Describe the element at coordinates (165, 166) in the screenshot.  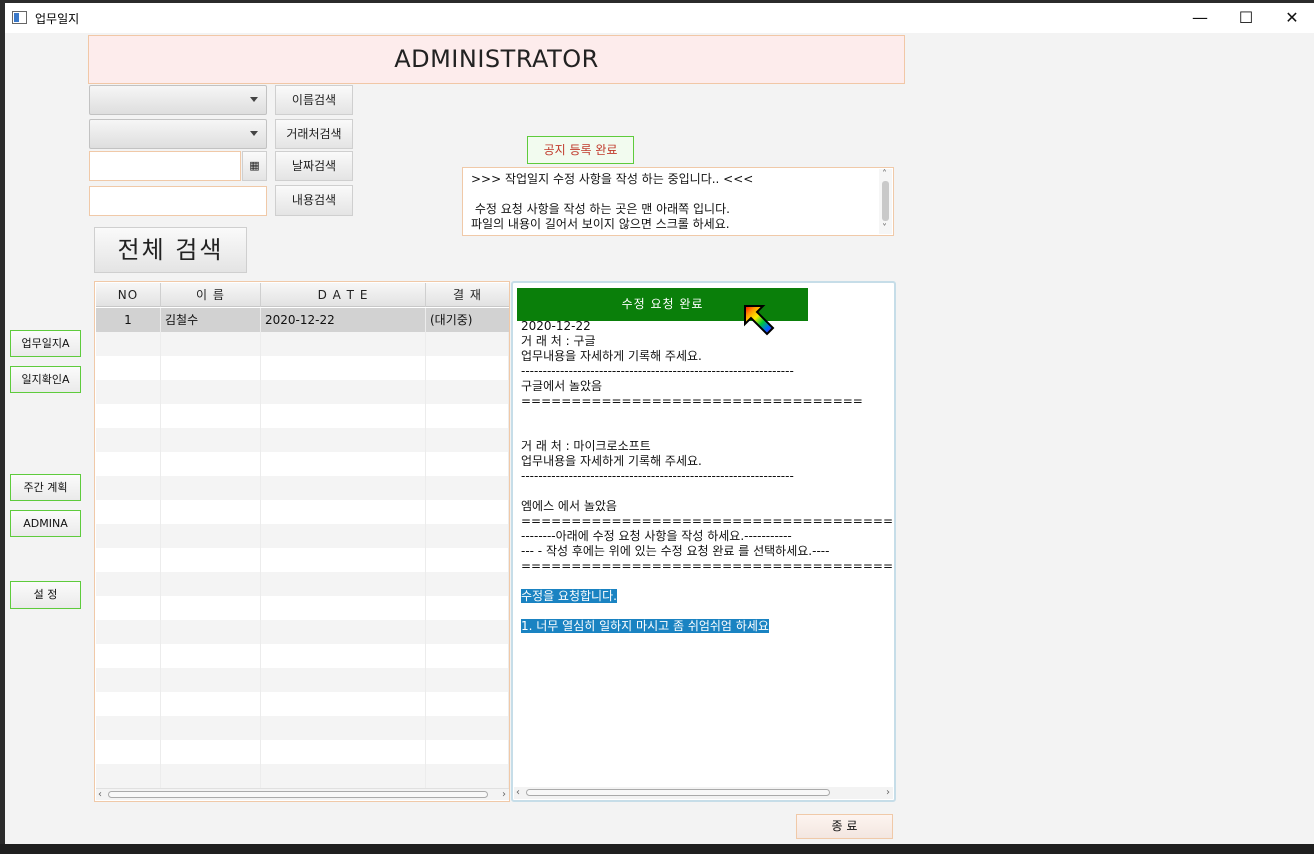
I see `date-input` at that location.